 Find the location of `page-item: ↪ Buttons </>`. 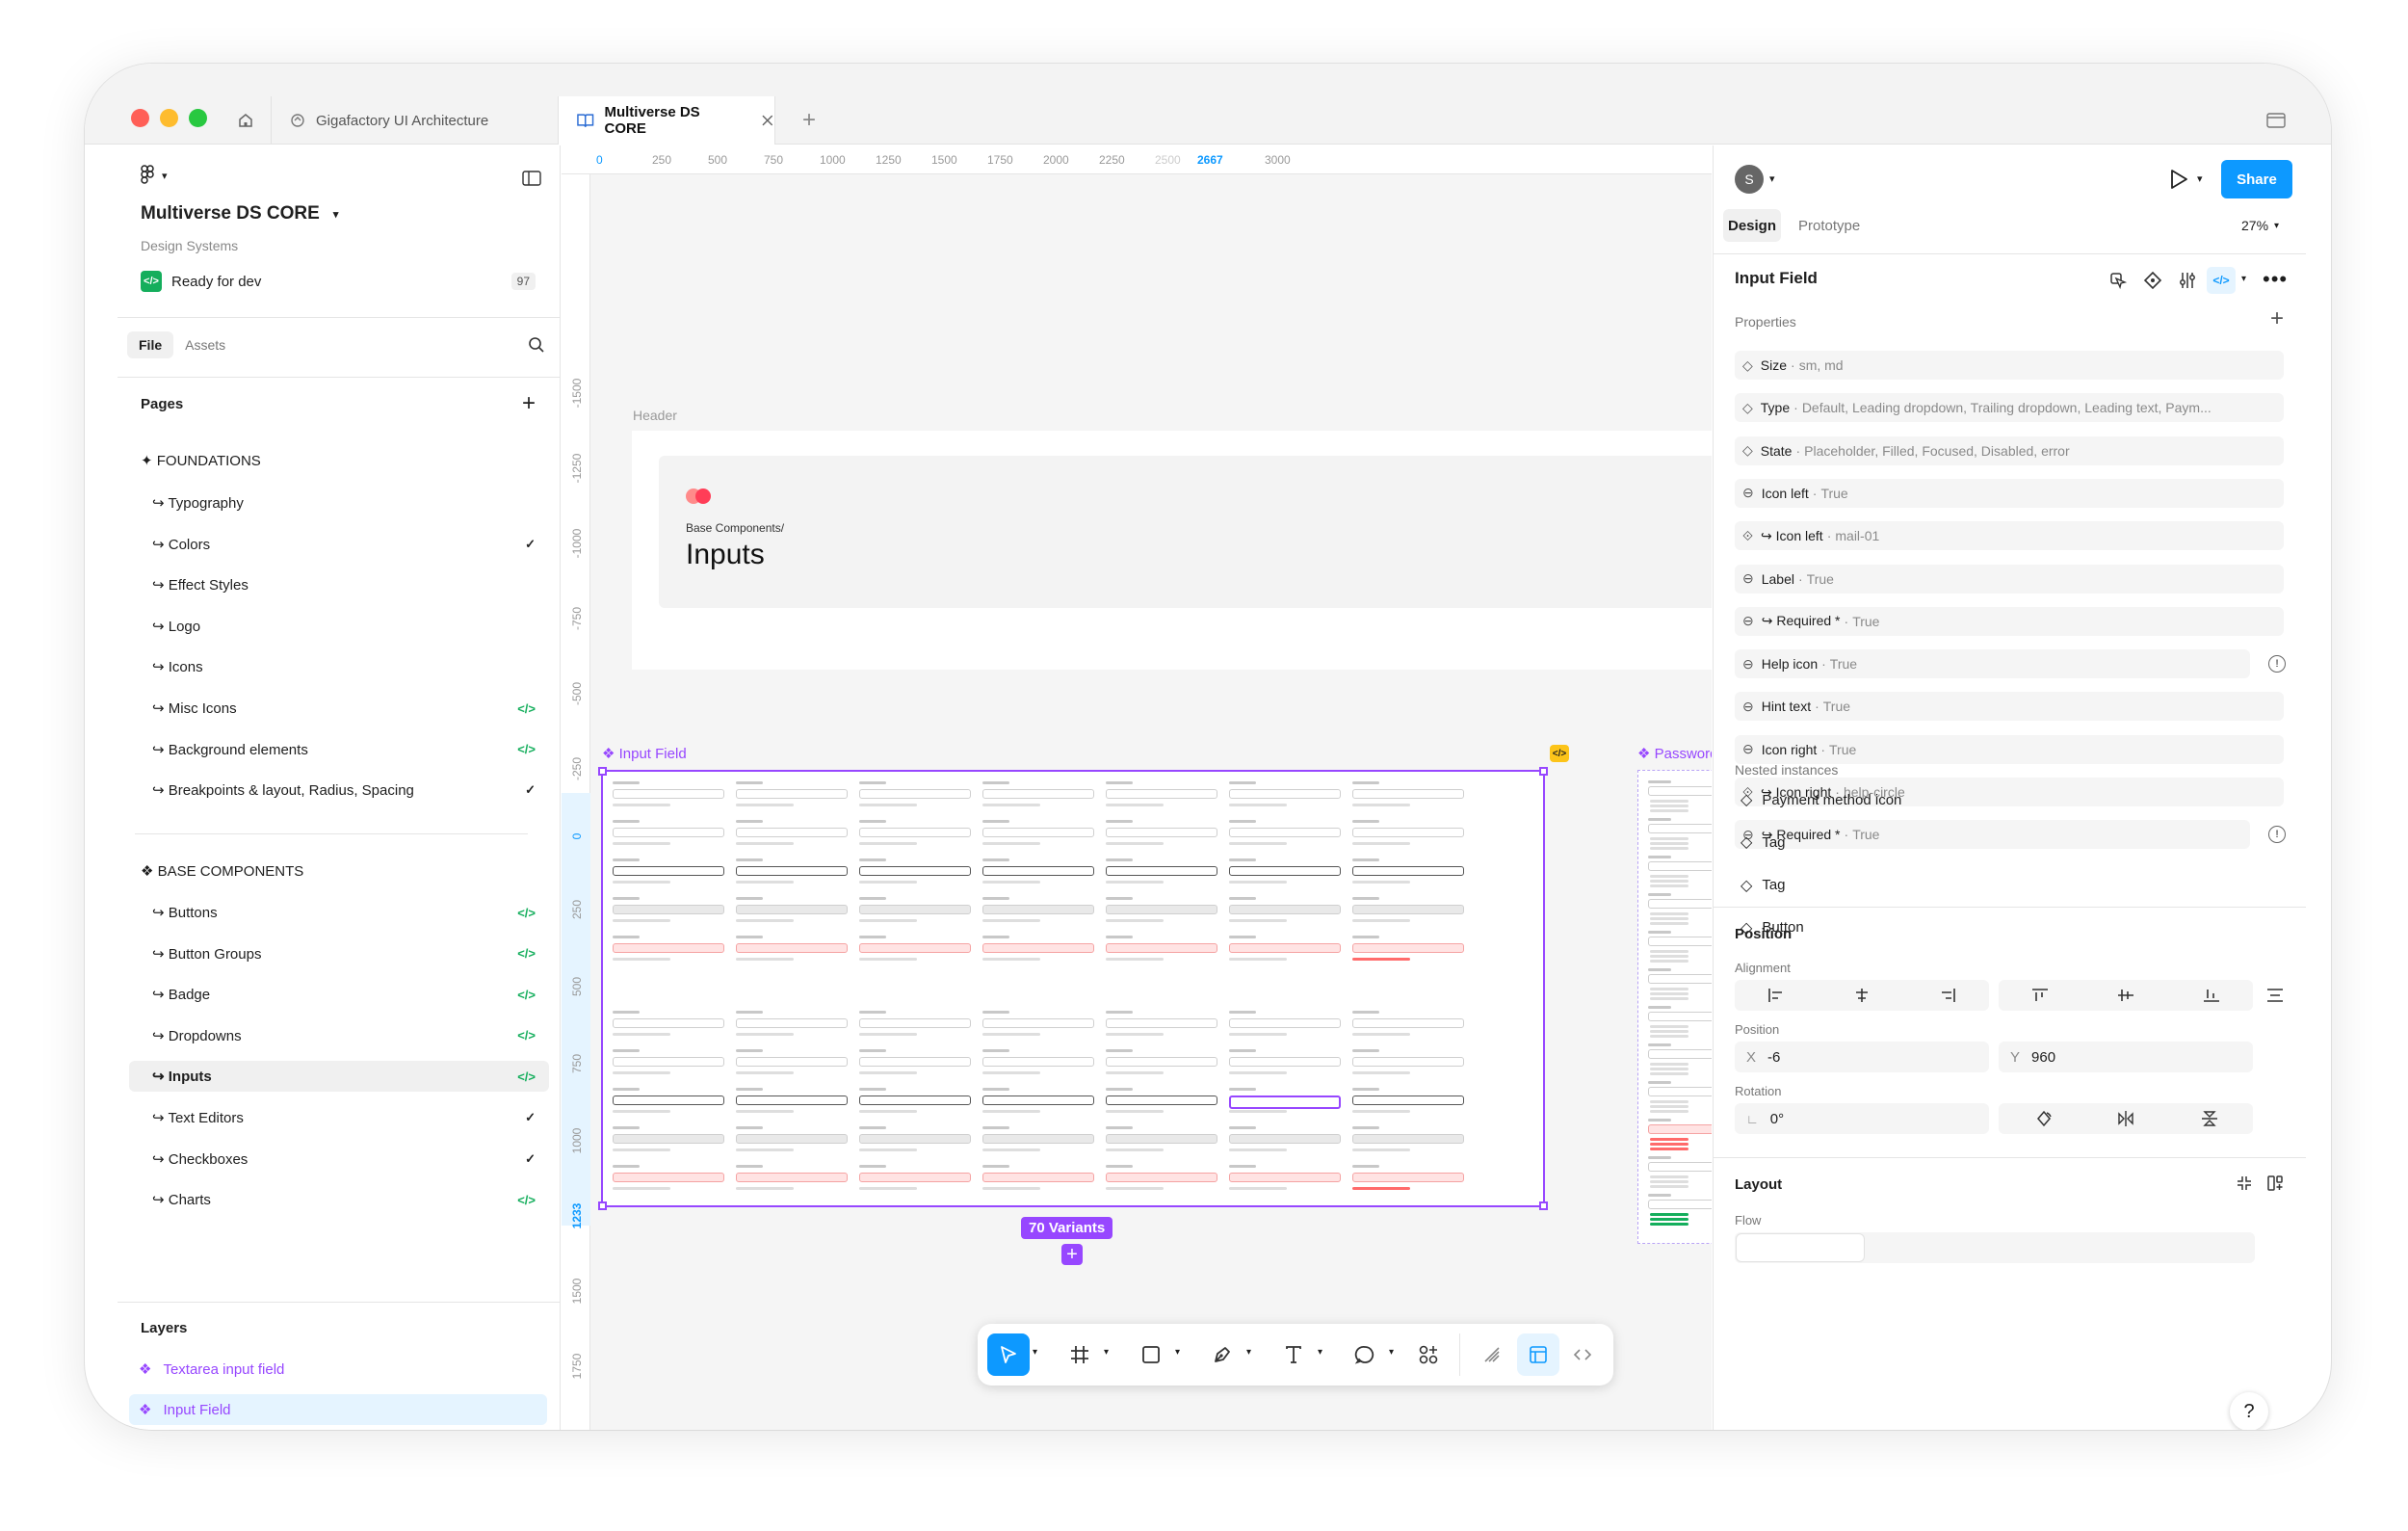

page-item: ↪ Buttons </> is located at coordinates (339, 912).